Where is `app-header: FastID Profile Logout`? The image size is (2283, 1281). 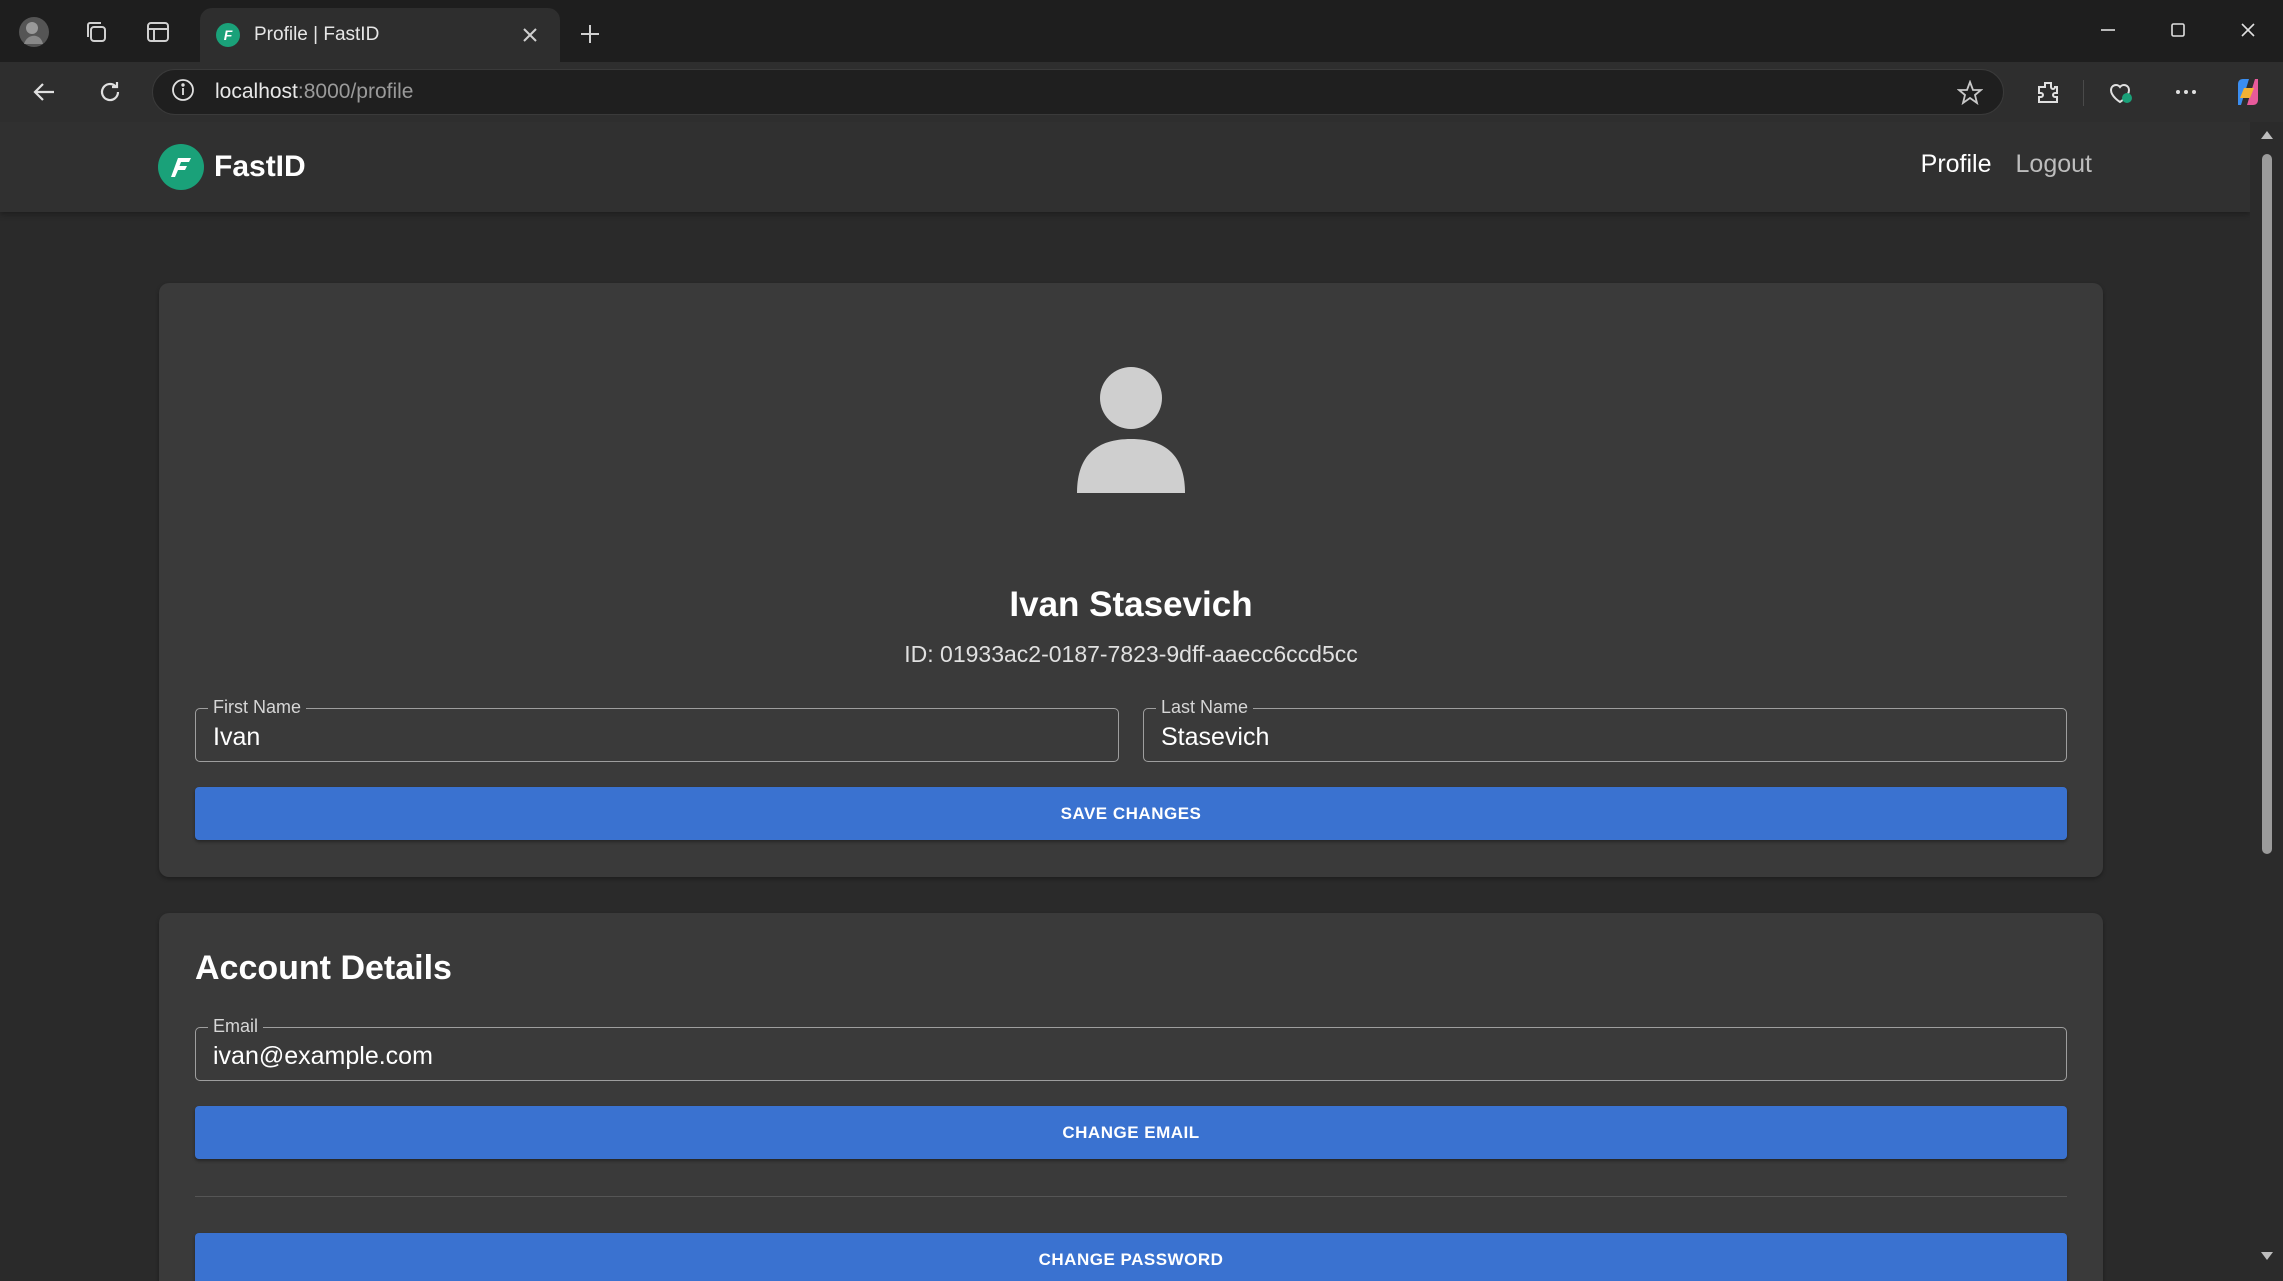
app-header: FastID Profile Logout is located at coordinates (1125, 167).